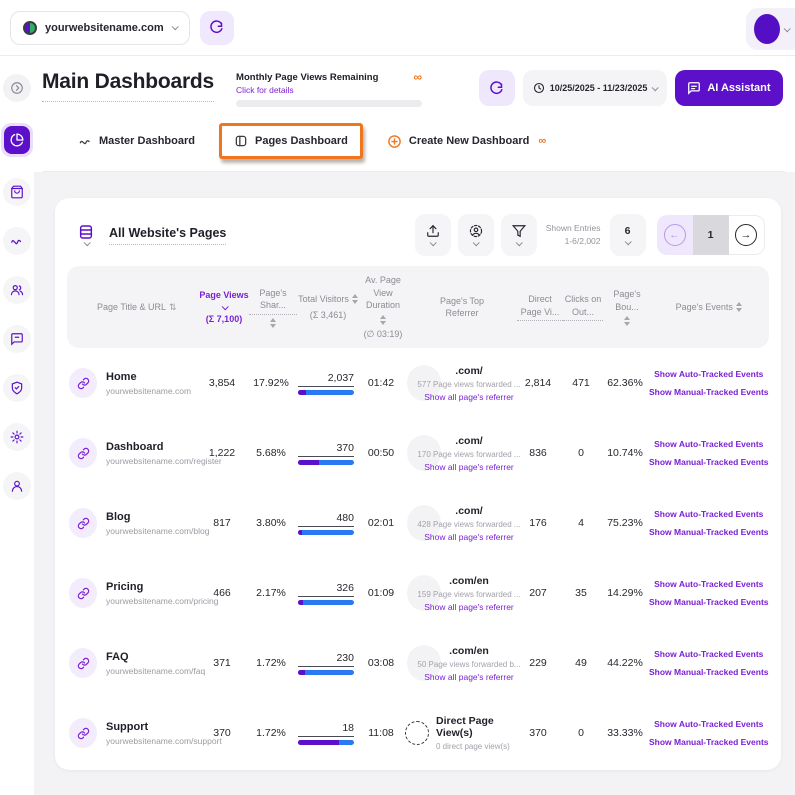  What do you see at coordinates (326, 523) in the screenshot?
I see `total-visitors-cell: 480` at bounding box center [326, 523].